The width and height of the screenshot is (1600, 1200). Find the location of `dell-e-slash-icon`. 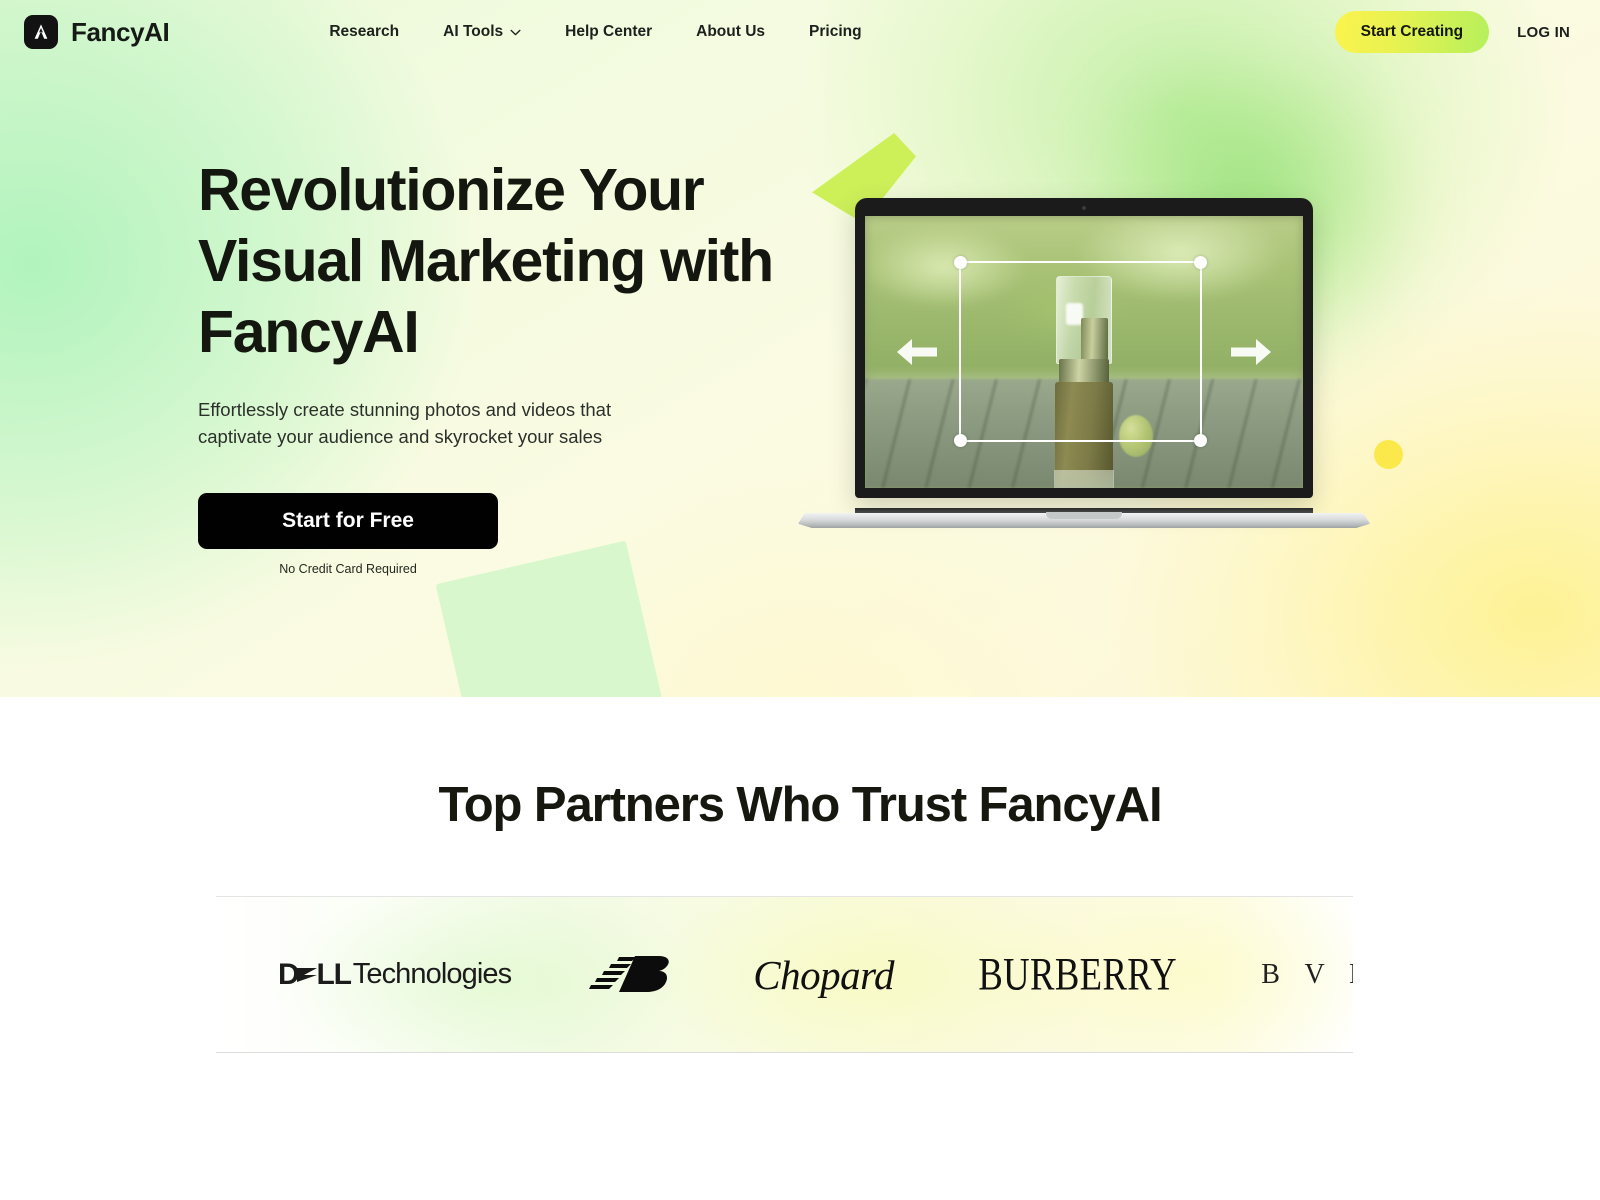

dell-e-slash-icon is located at coordinates (307, 974).